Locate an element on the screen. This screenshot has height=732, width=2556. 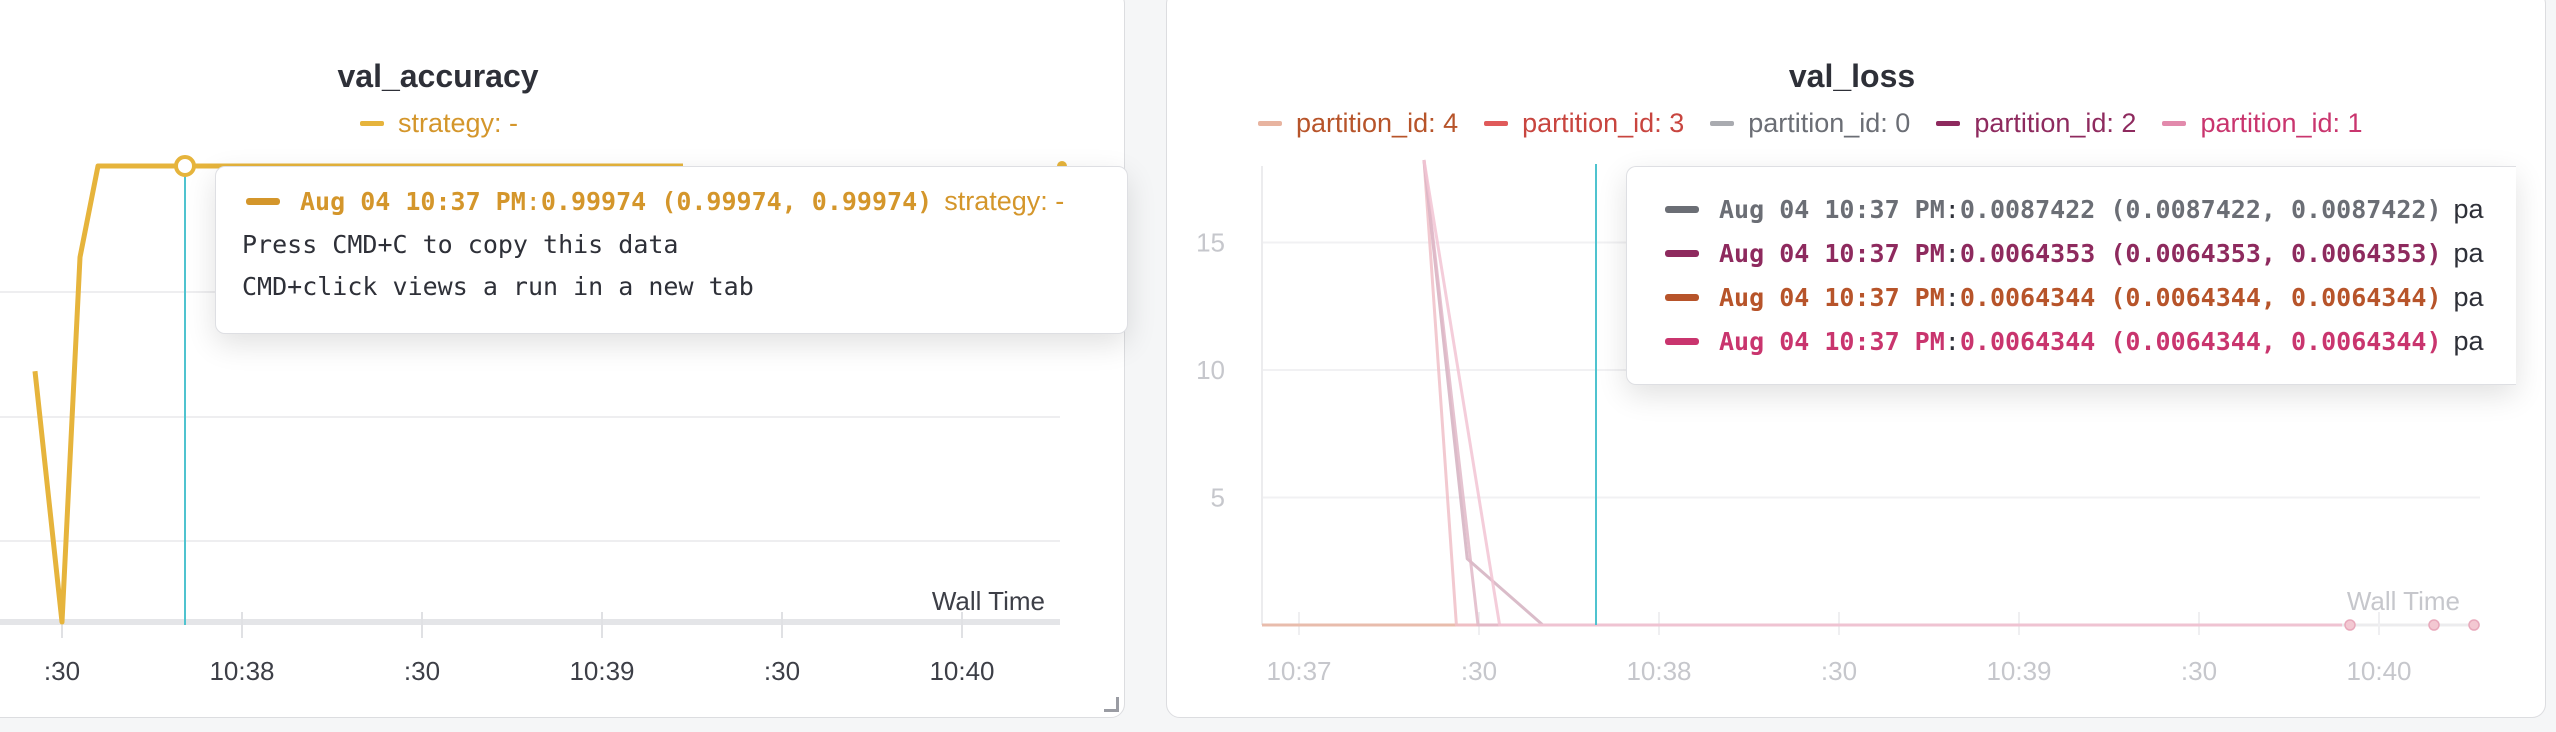
x-tick-label: 10:38 is located at coordinates (1658, 671).